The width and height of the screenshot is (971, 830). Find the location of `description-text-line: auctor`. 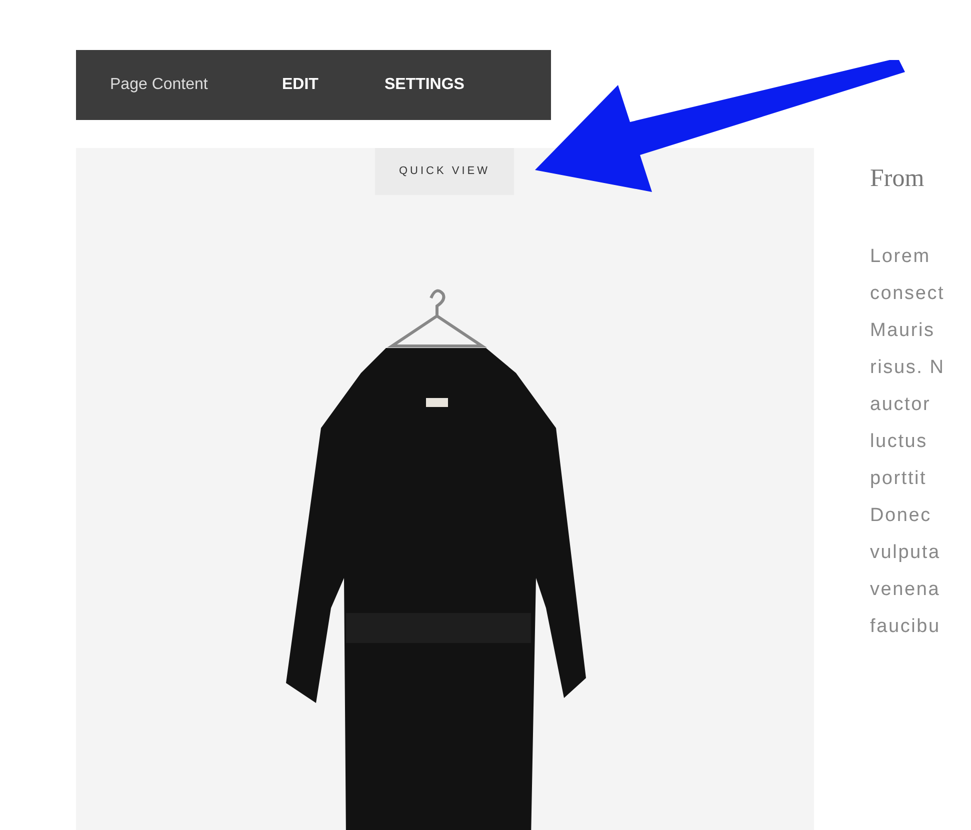

description-text-line: auctor is located at coordinates (901, 404).